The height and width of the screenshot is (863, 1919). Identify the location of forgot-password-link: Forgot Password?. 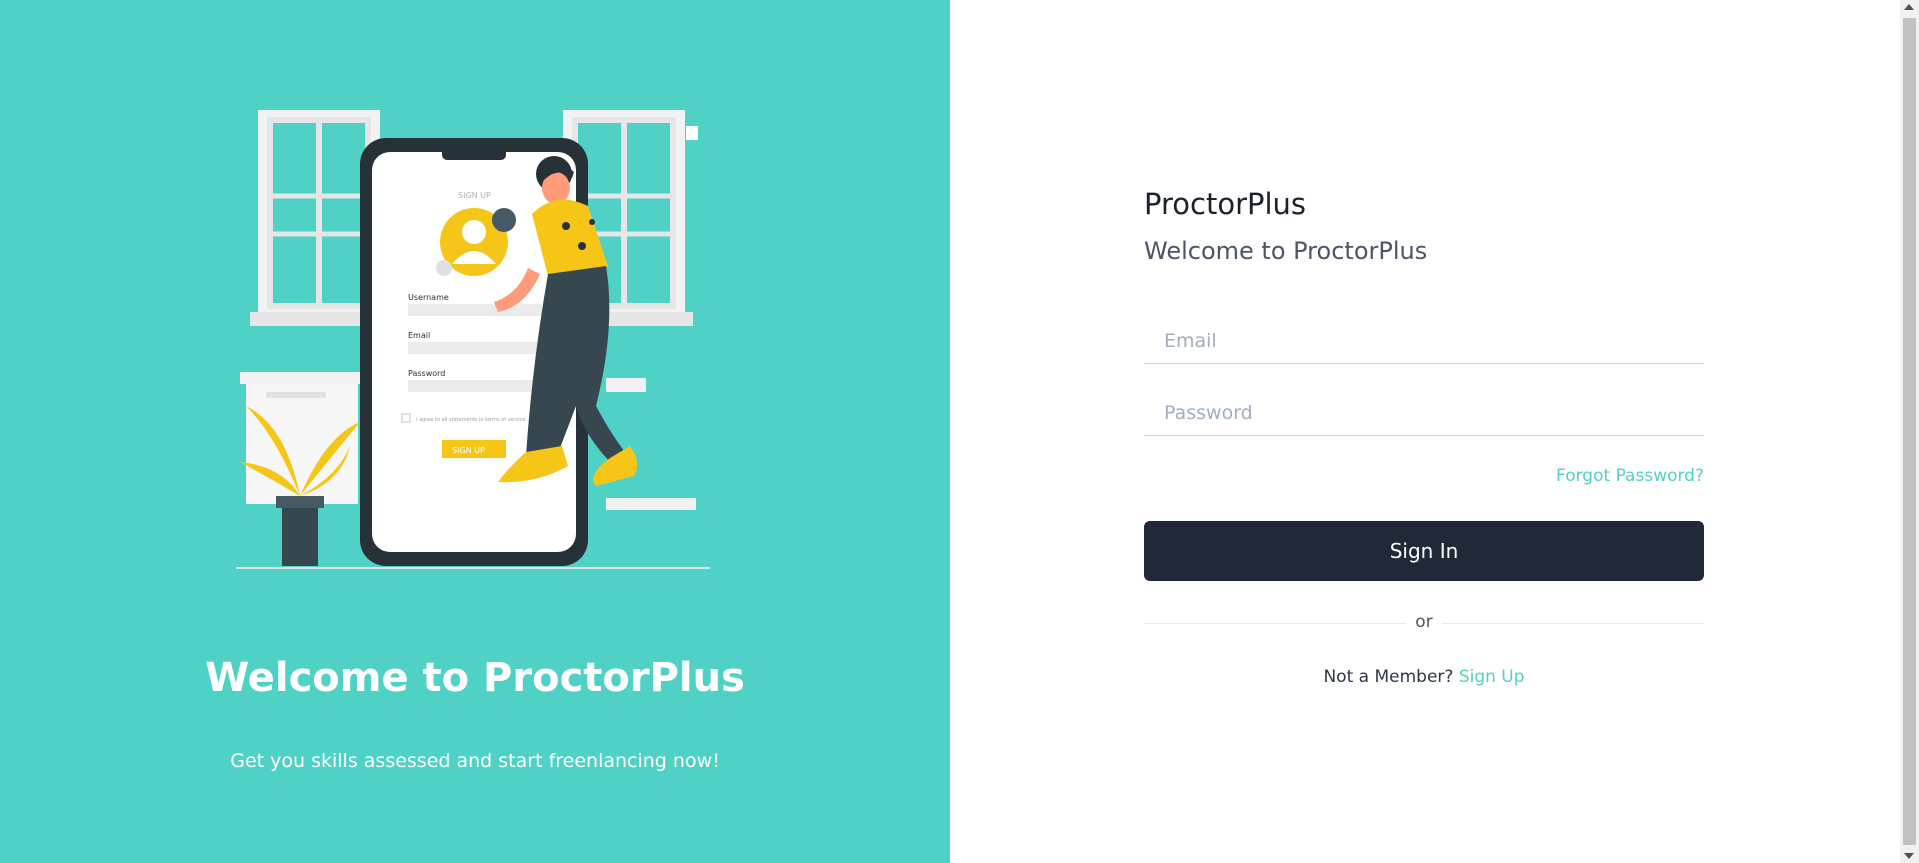
(1630, 476).